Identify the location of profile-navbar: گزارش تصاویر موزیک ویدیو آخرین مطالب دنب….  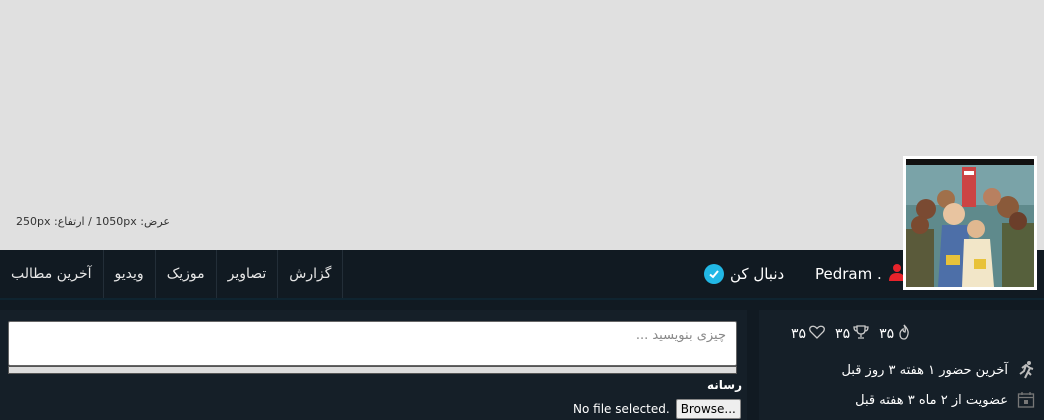
(522, 274).